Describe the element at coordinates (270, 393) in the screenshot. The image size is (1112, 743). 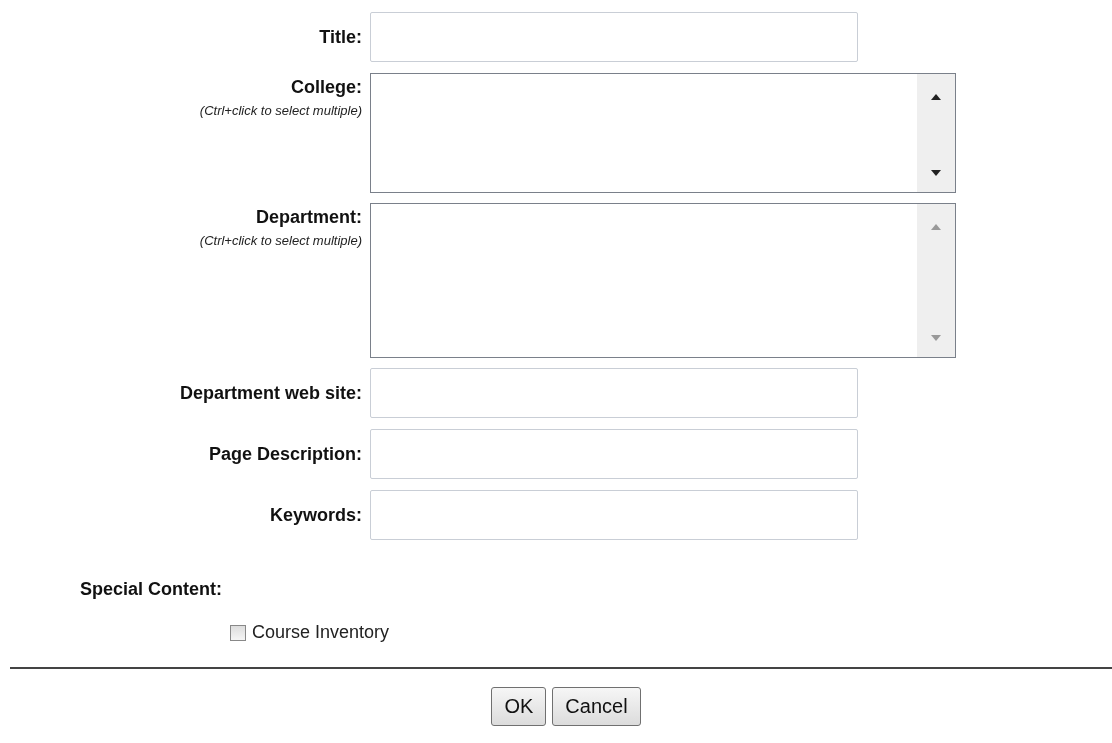
I see `field-label: Department web site:` at that location.